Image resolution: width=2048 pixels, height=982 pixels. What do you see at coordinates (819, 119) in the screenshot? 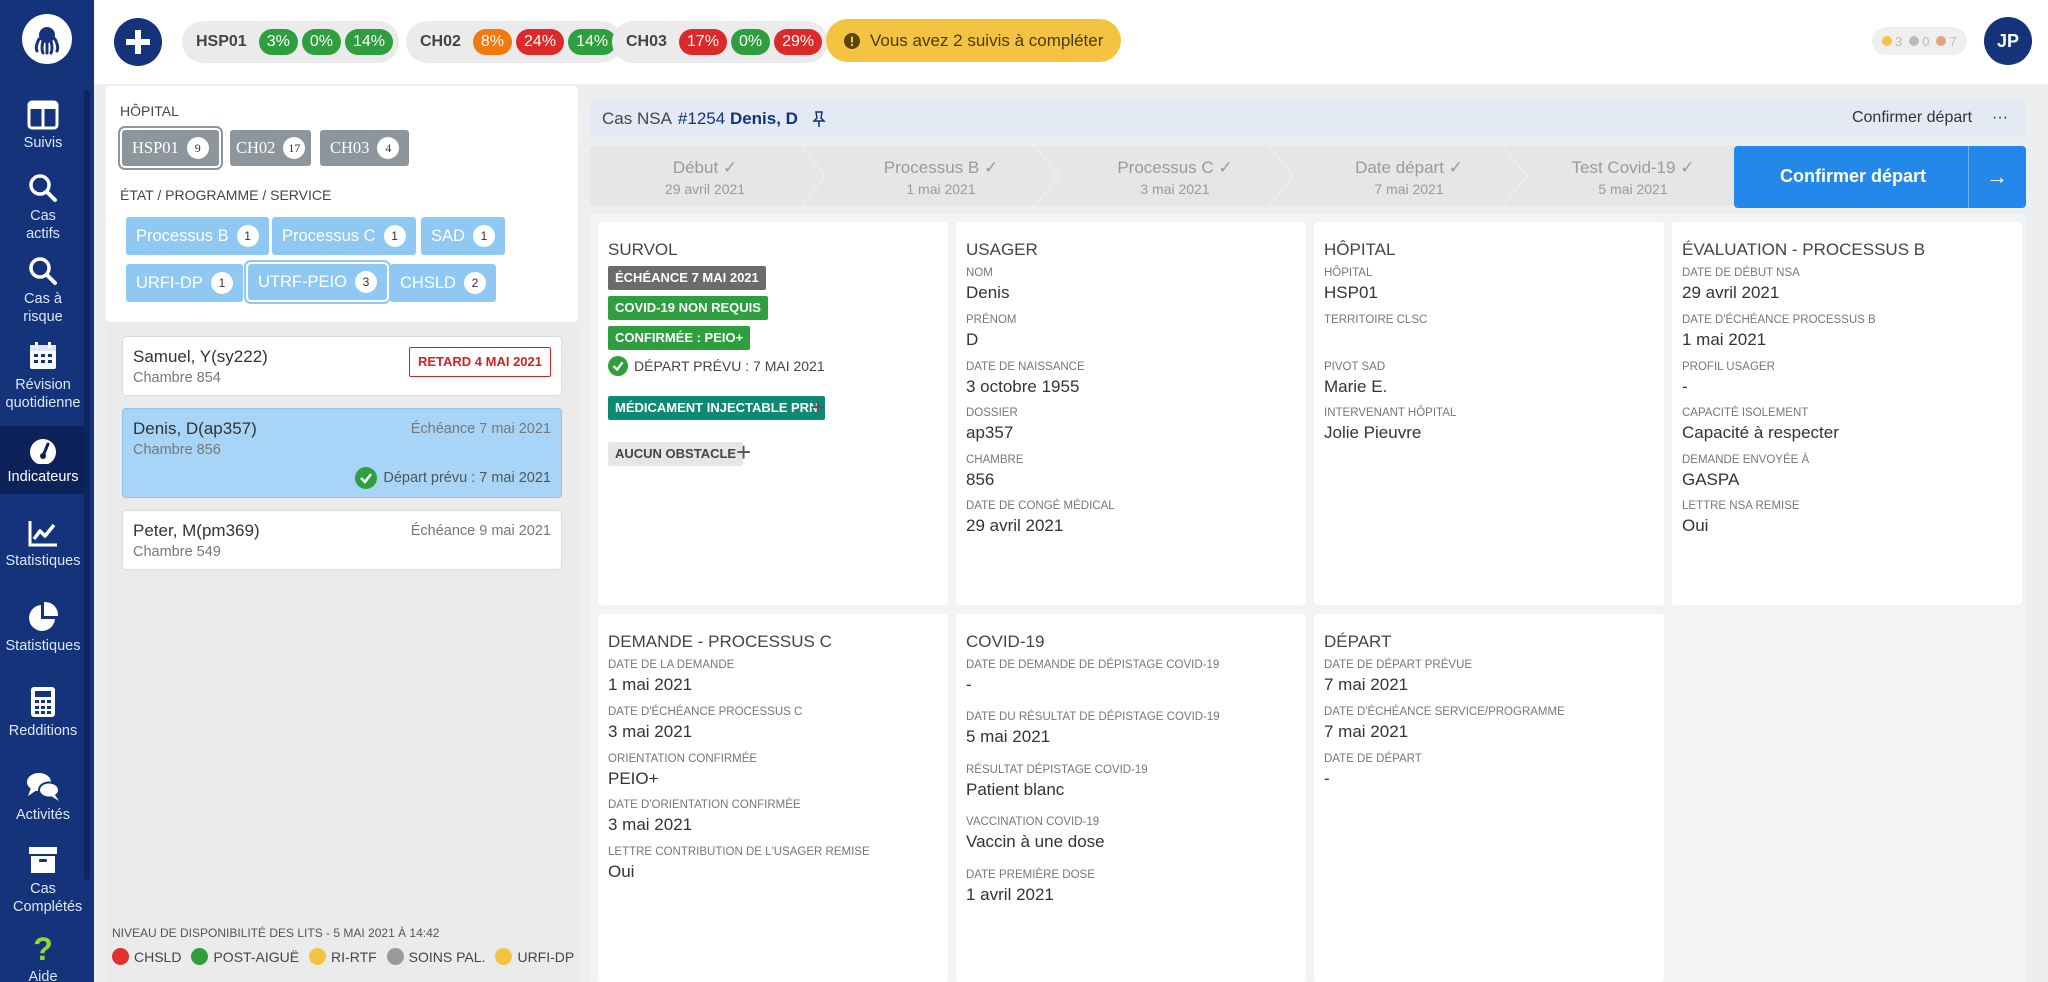
I see `pin-icon` at bounding box center [819, 119].